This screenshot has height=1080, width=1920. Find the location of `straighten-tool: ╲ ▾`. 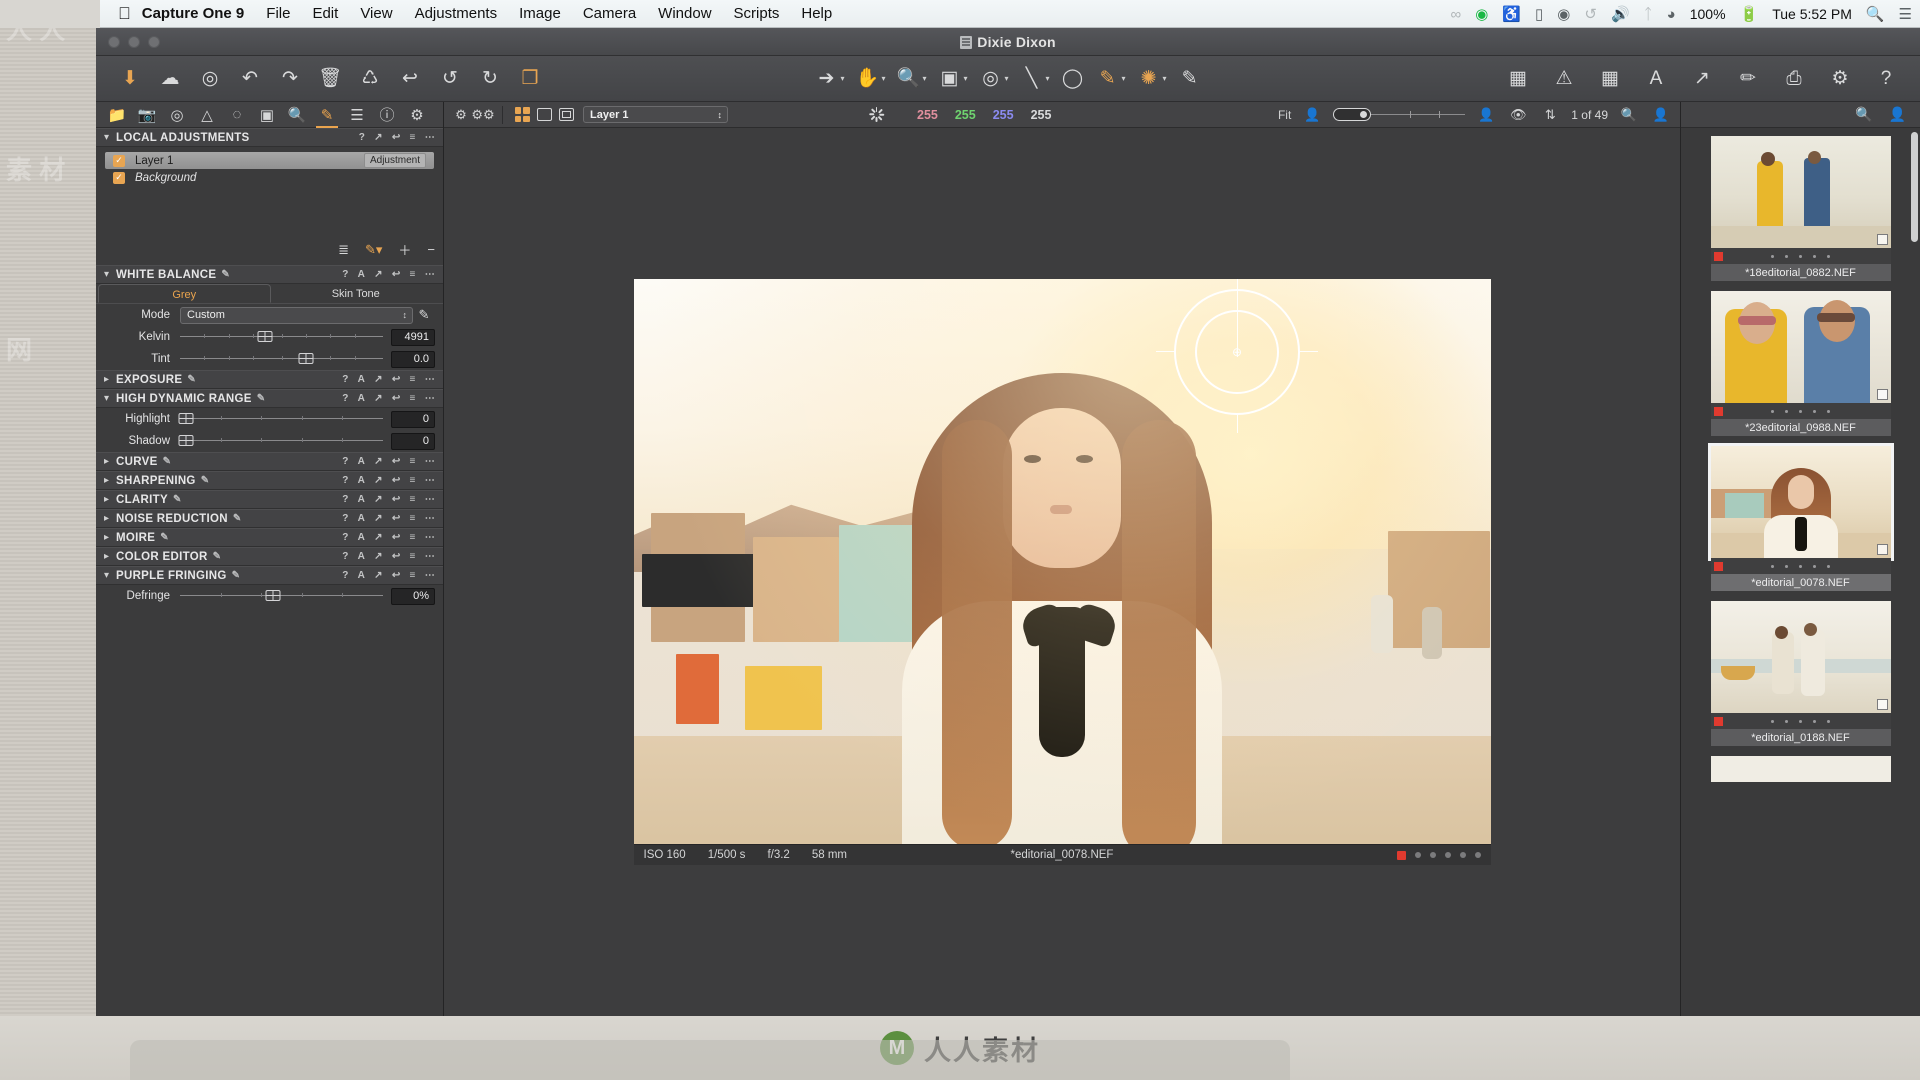

straighten-tool: ╲ ▾ is located at coordinates (1035, 79).